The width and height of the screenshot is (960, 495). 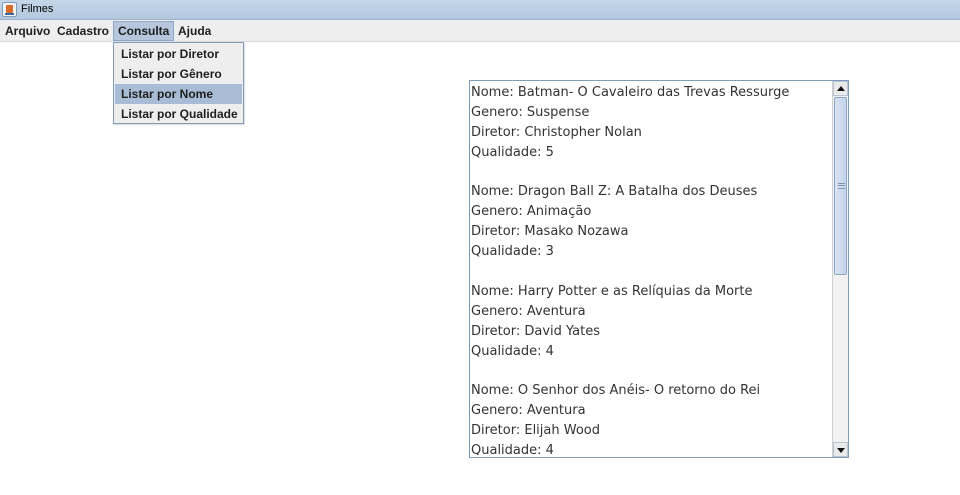 I want to click on arrow-down-icon, so click(x=841, y=450).